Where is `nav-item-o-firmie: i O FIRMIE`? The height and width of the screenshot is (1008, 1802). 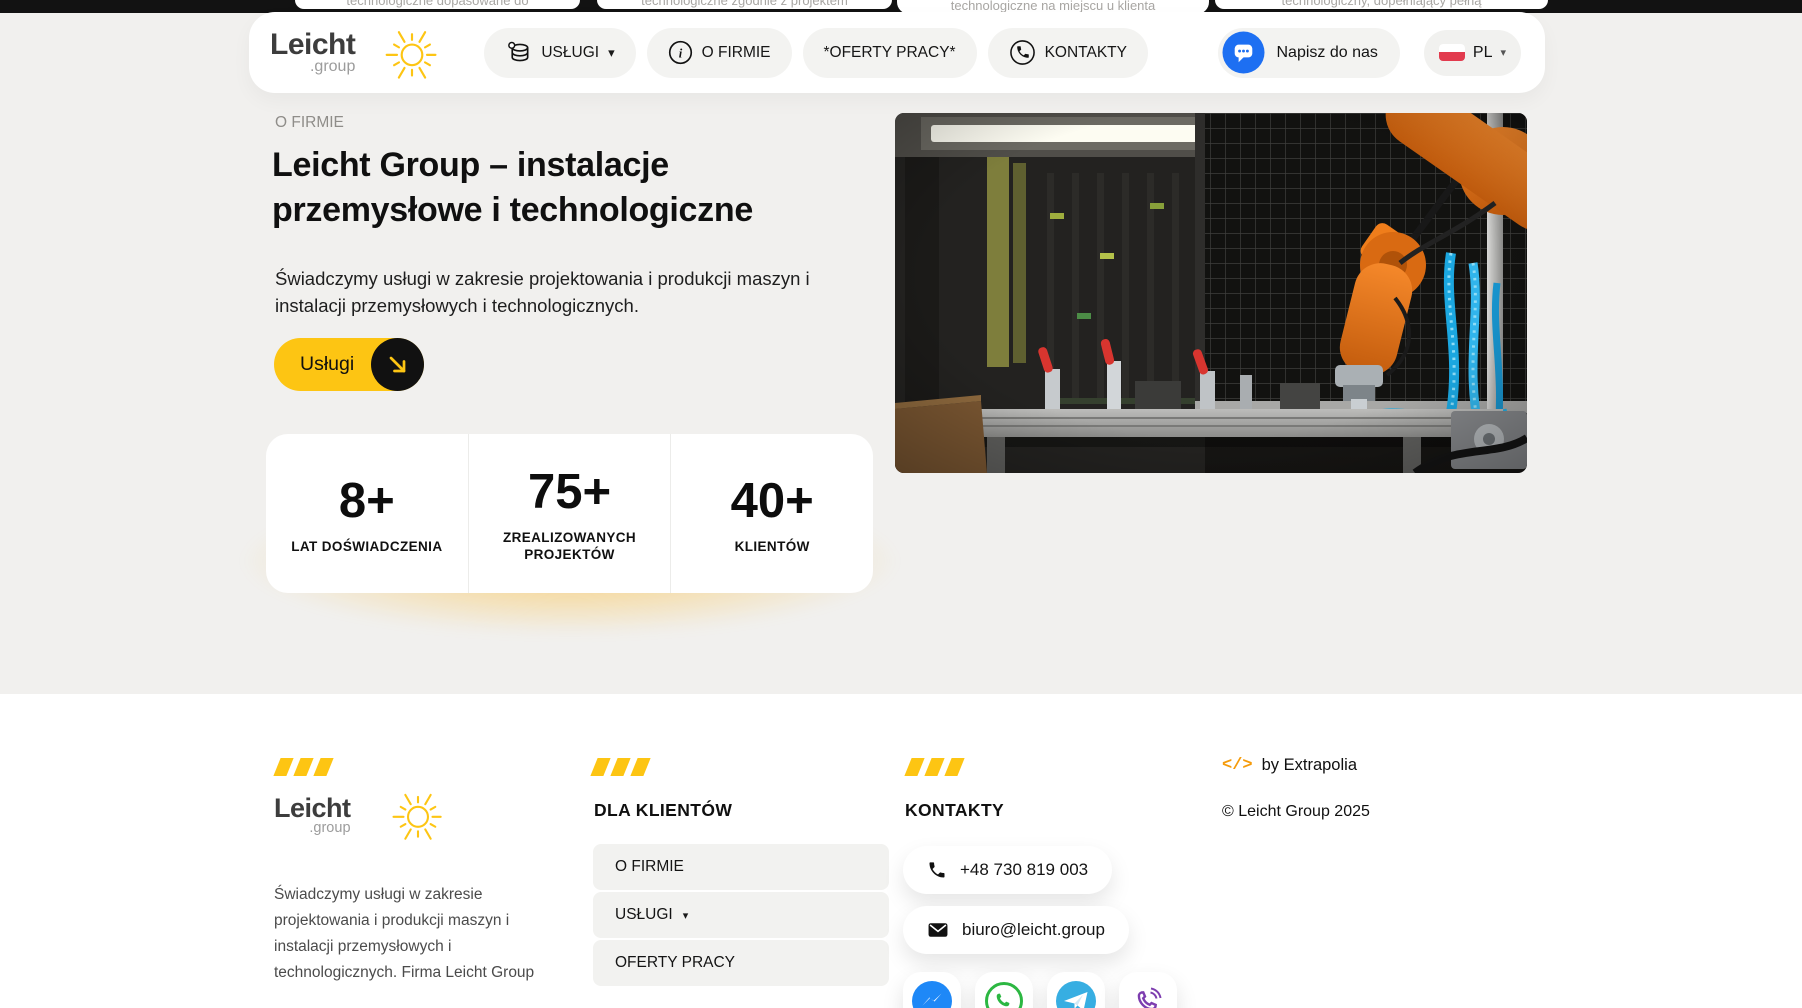
nav-item-o-firmie: i O FIRMIE is located at coordinates (719, 52).